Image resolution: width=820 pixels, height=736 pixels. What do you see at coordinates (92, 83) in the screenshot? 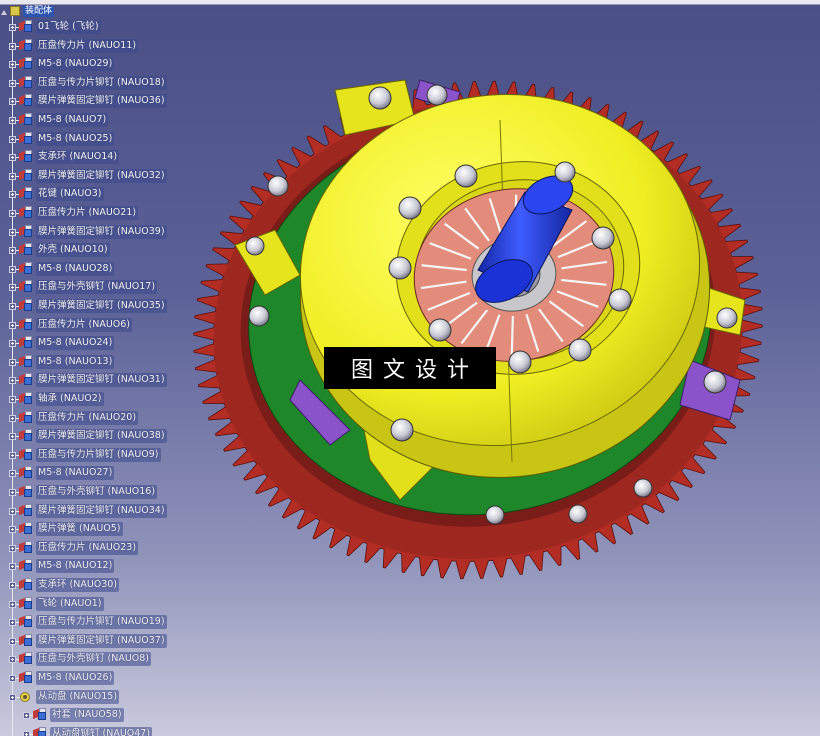
I see `tree-node: 压盘与传力片铆钉 (NAUO18)` at bounding box center [92, 83].